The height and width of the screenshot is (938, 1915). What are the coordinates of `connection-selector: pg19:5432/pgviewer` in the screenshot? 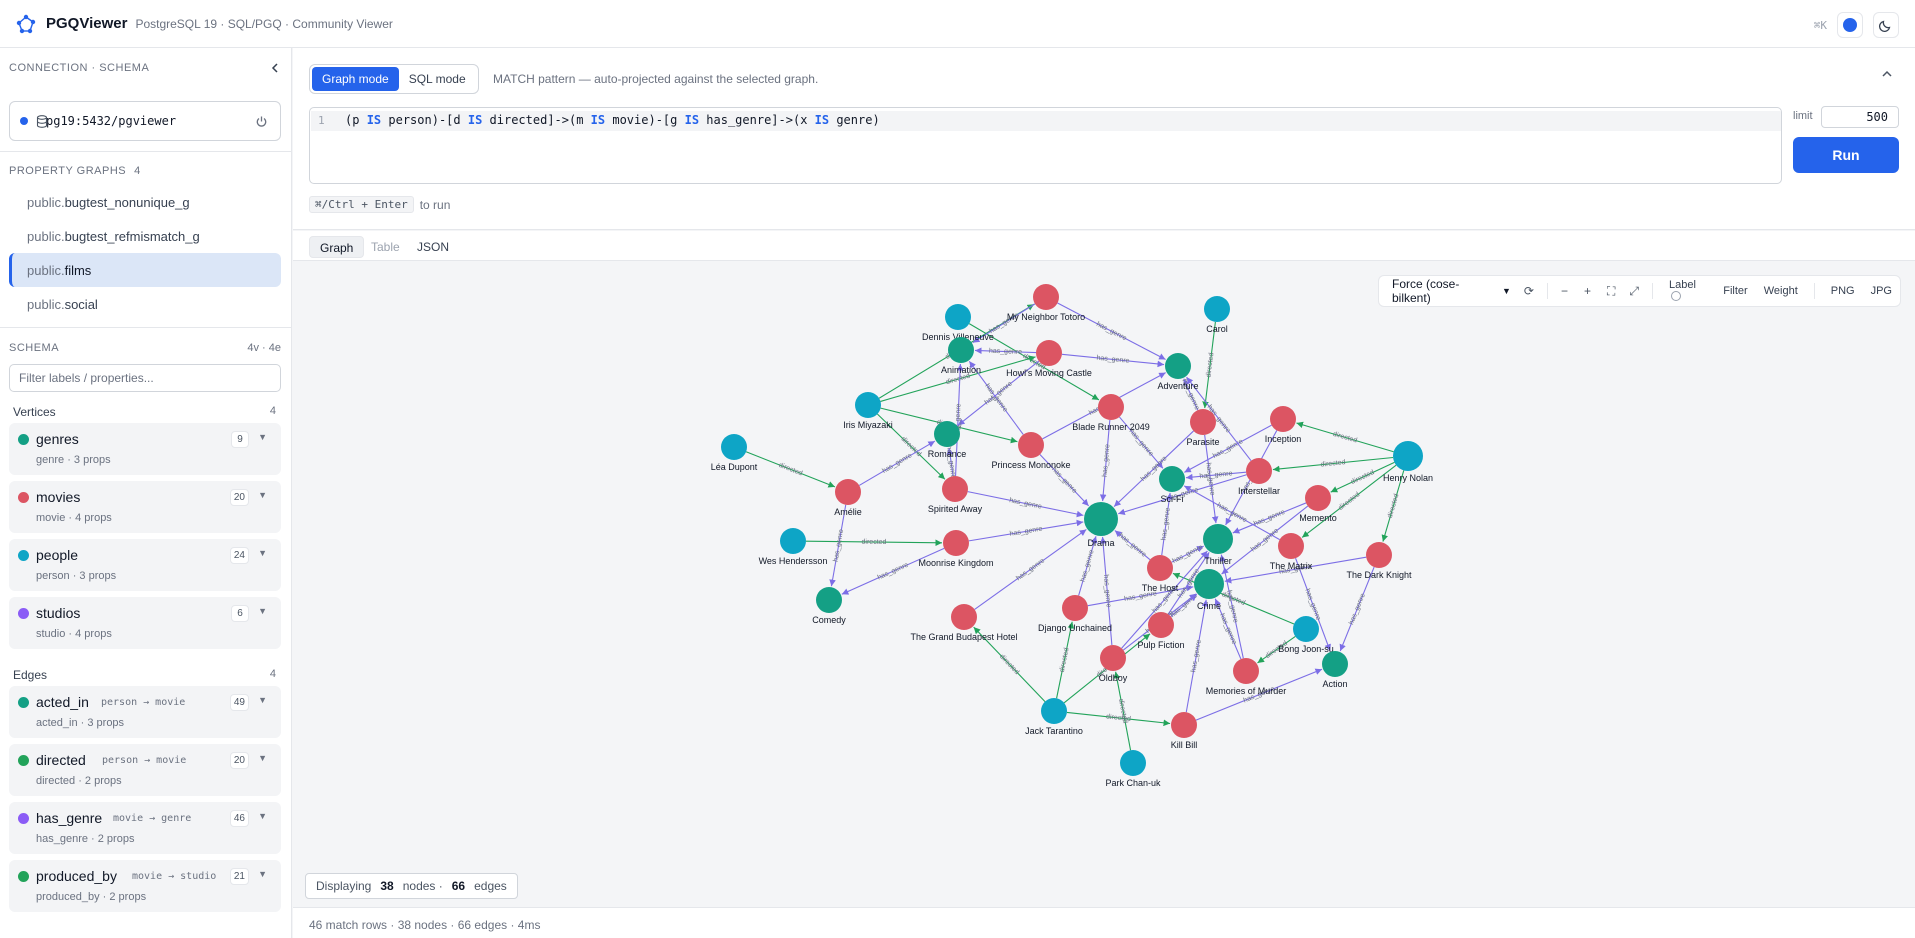 It's located at (145, 121).